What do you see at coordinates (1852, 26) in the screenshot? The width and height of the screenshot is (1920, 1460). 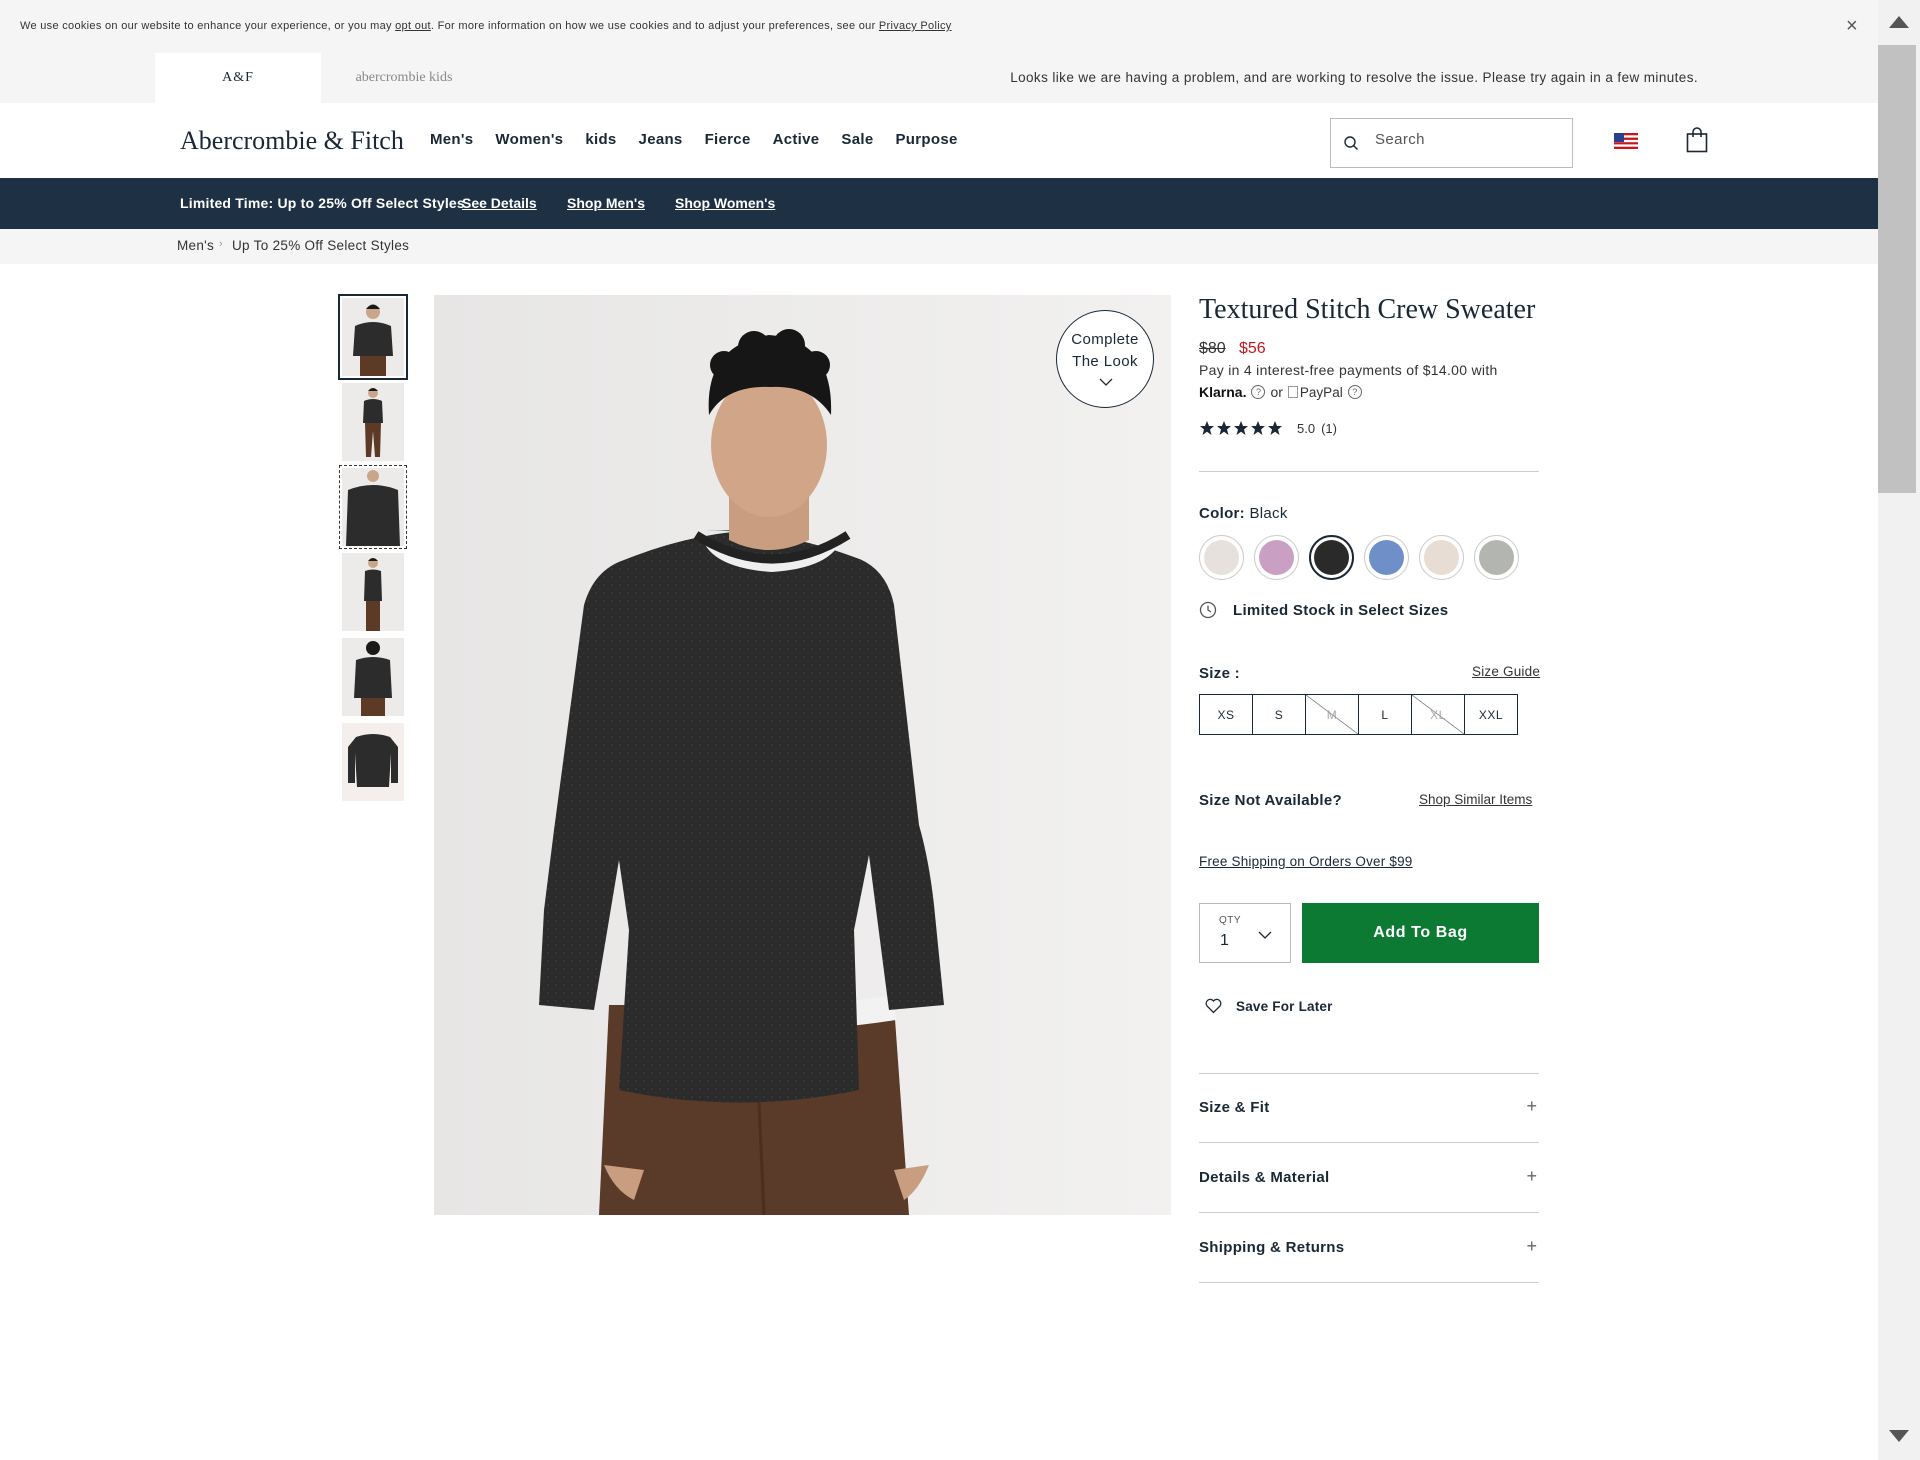 I see `close-icon: ×` at bounding box center [1852, 26].